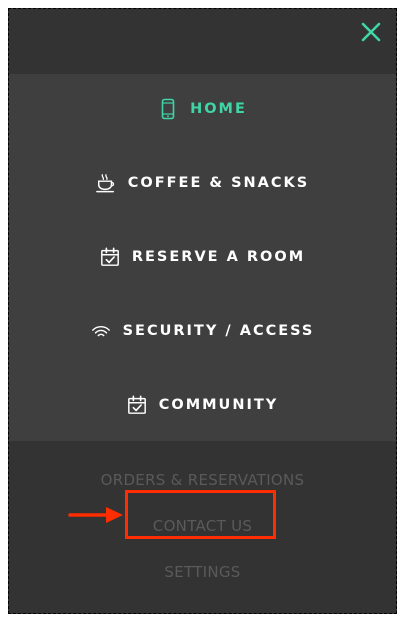  Describe the element at coordinates (218, 183) in the screenshot. I see `menu-item-label: COFFEE & SNACKS` at that location.